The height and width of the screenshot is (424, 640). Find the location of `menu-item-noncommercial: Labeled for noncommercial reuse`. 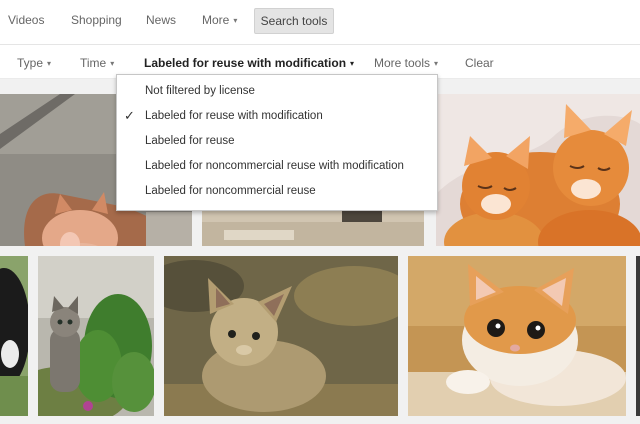

menu-item-noncommercial: Labeled for noncommercial reuse is located at coordinates (277, 191).